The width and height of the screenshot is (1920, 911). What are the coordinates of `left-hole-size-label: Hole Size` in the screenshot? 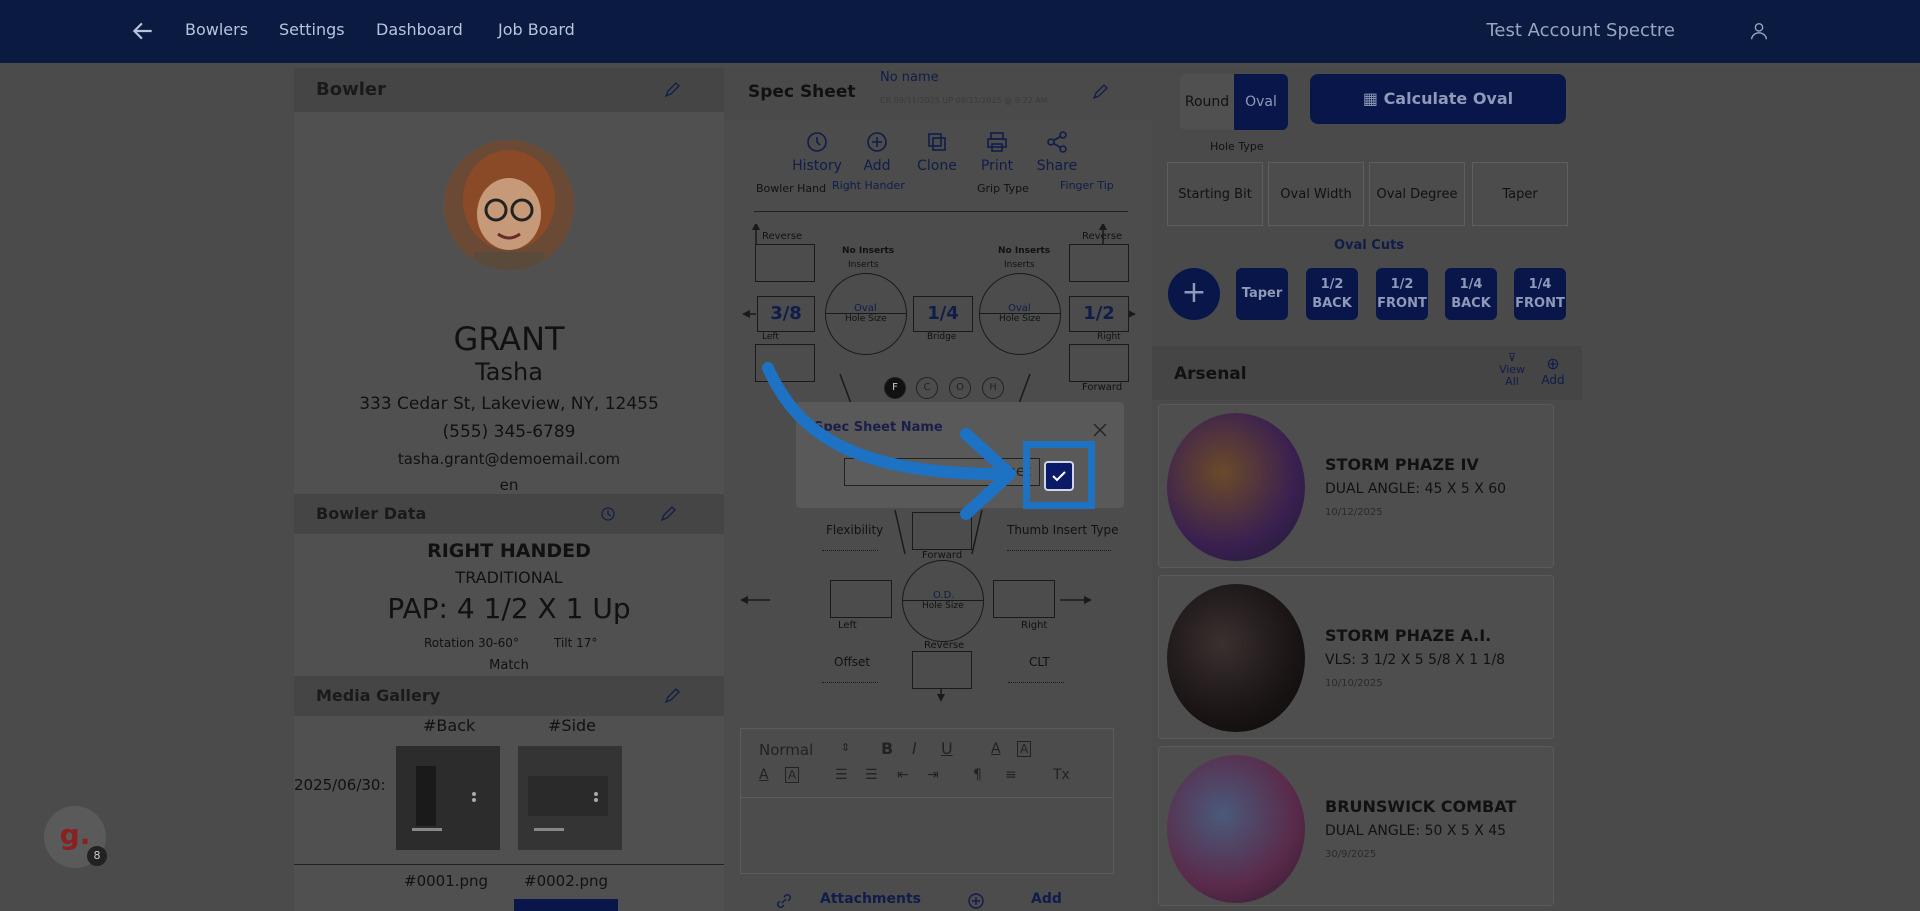 It's located at (866, 319).